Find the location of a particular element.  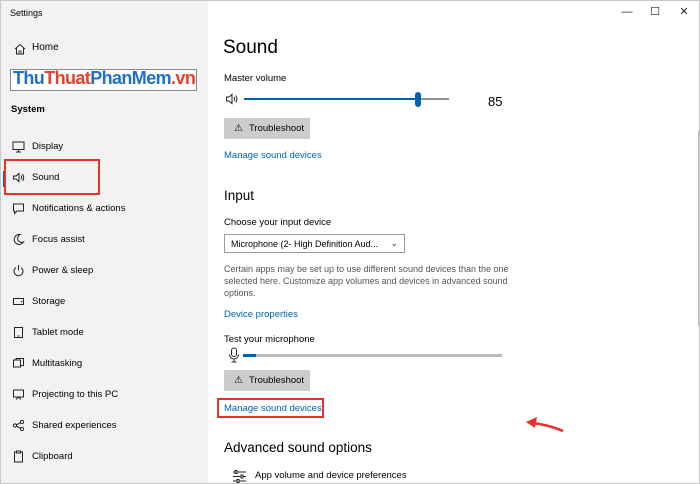

sidebar-item-projecting: Projecting to this PC is located at coordinates (104, 395).